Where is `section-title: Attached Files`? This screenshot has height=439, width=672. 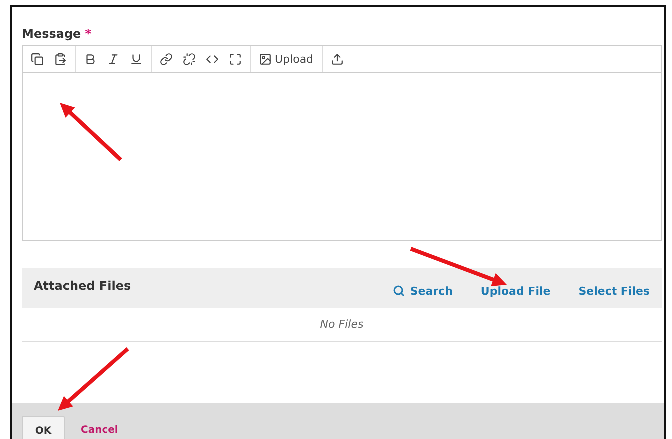
section-title: Attached Files is located at coordinates (83, 286).